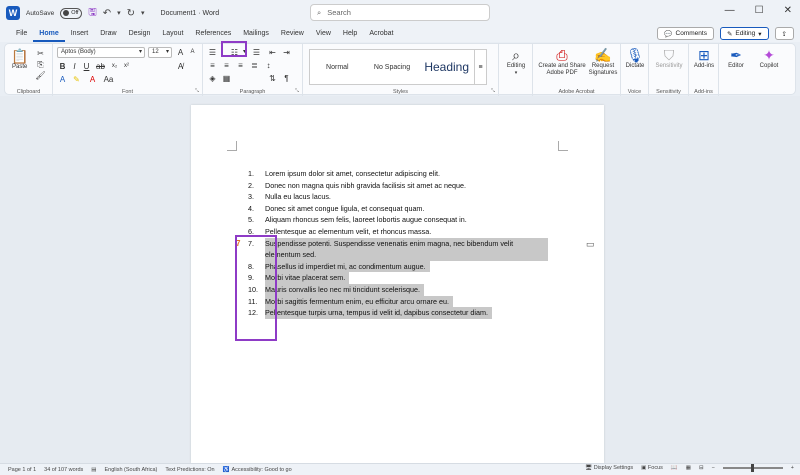  Describe the element at coordinates (381, 34) in the screenshot. I see `tab-acrobat: Acrobat` at that location.